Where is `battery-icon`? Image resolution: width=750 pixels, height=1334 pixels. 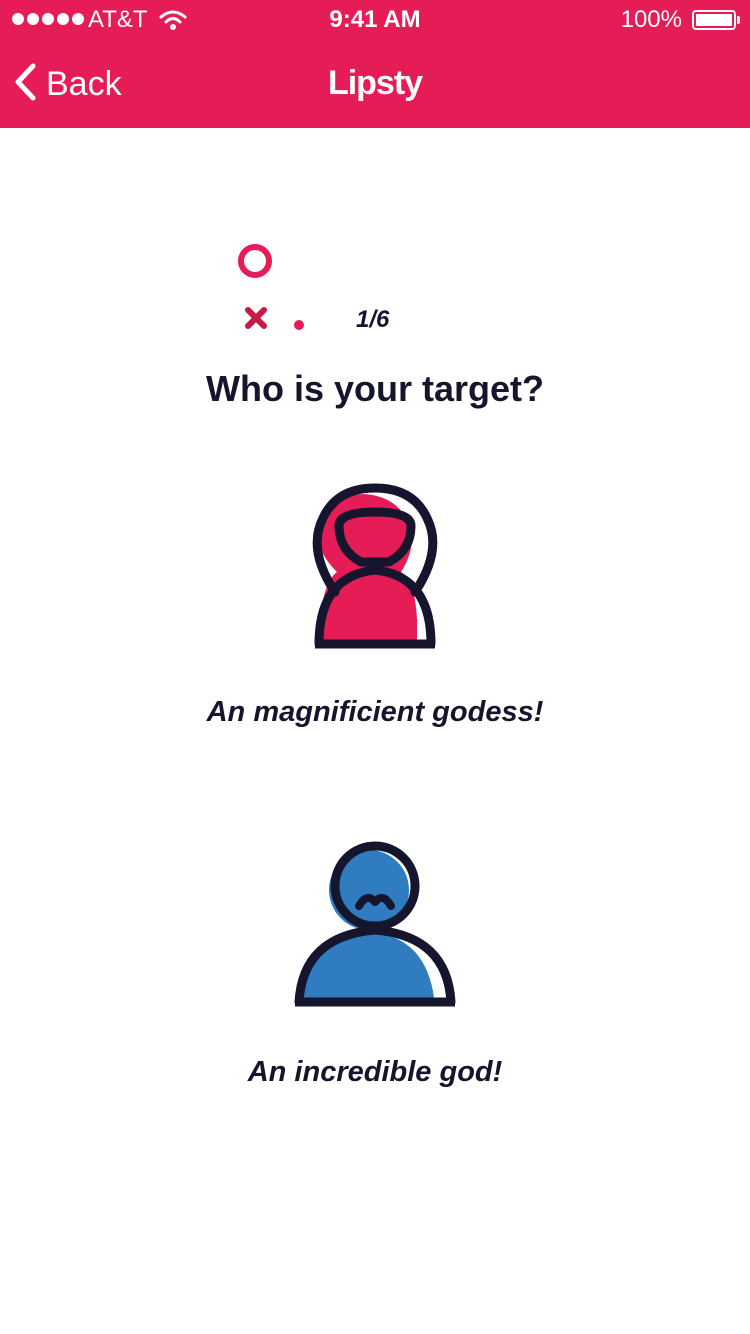 battery-icon is located at coordinates (714, 20).